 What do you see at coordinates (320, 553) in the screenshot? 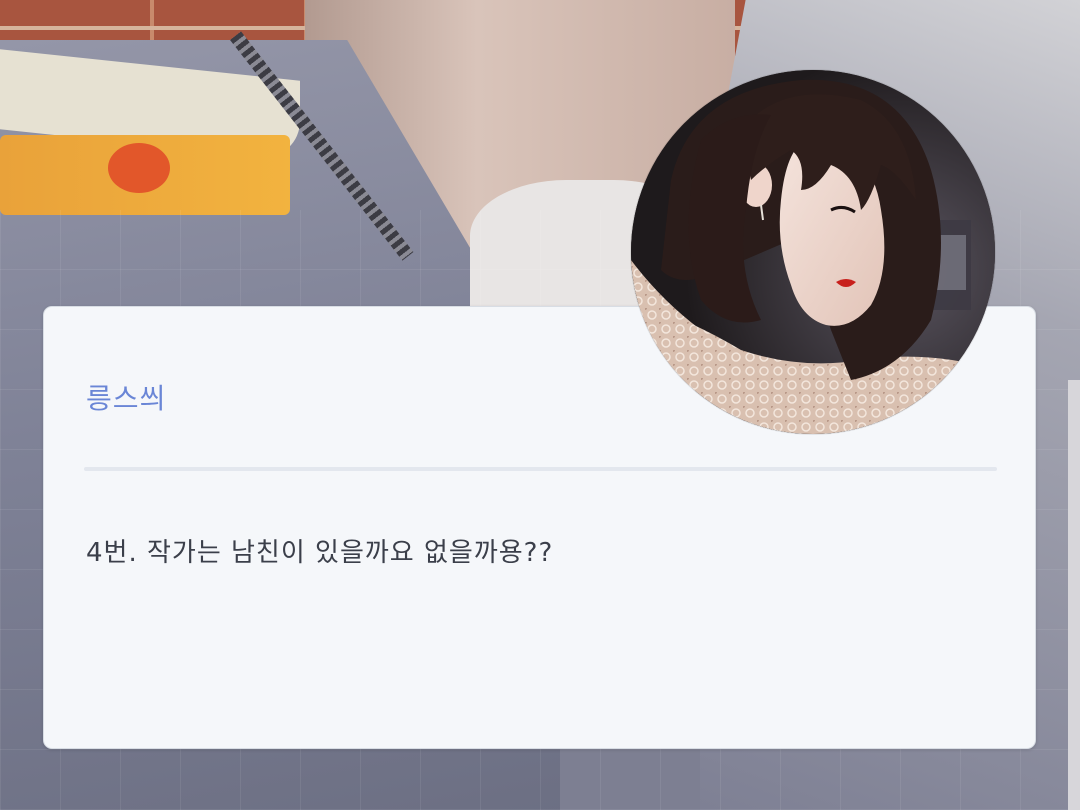
I see `comment-message: 4번. 작가는 남친이 있을까요 없을까용??` at bounding box center [320, 553].